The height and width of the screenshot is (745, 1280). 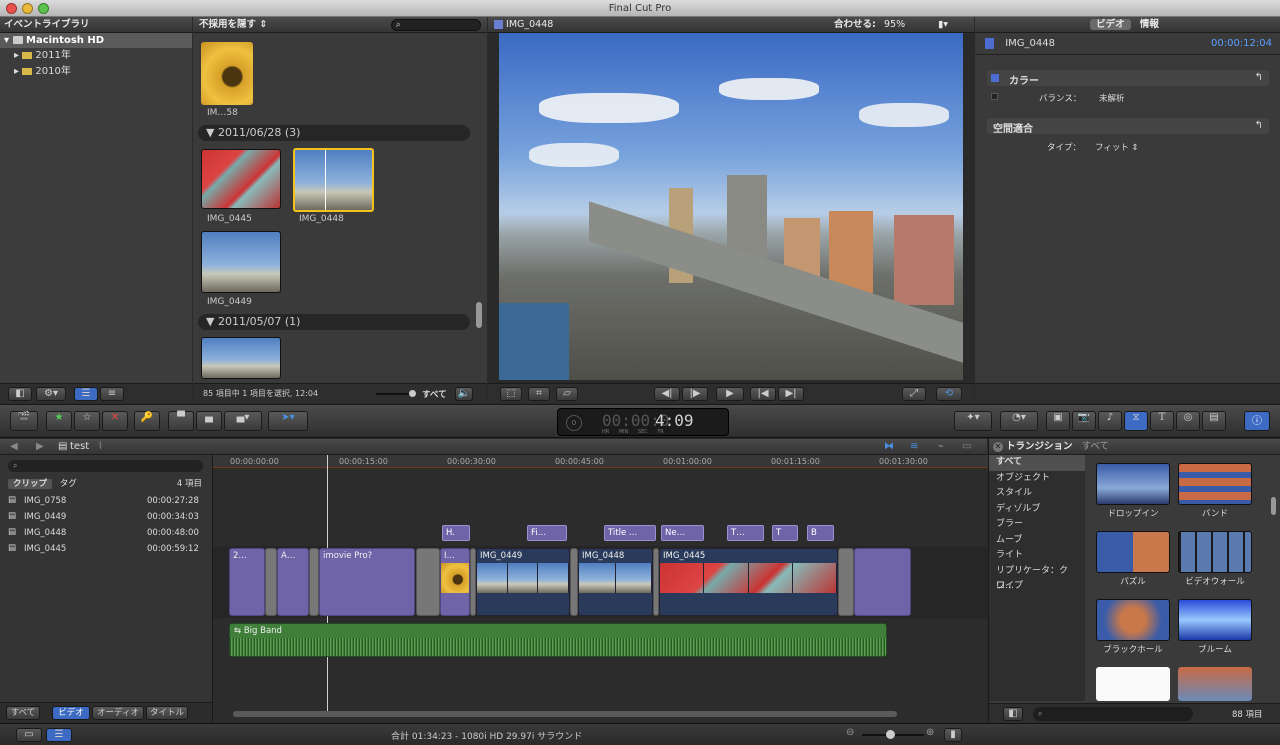 I want to click on event-2011: ▸ 2011年, so click(x=96, y=56).